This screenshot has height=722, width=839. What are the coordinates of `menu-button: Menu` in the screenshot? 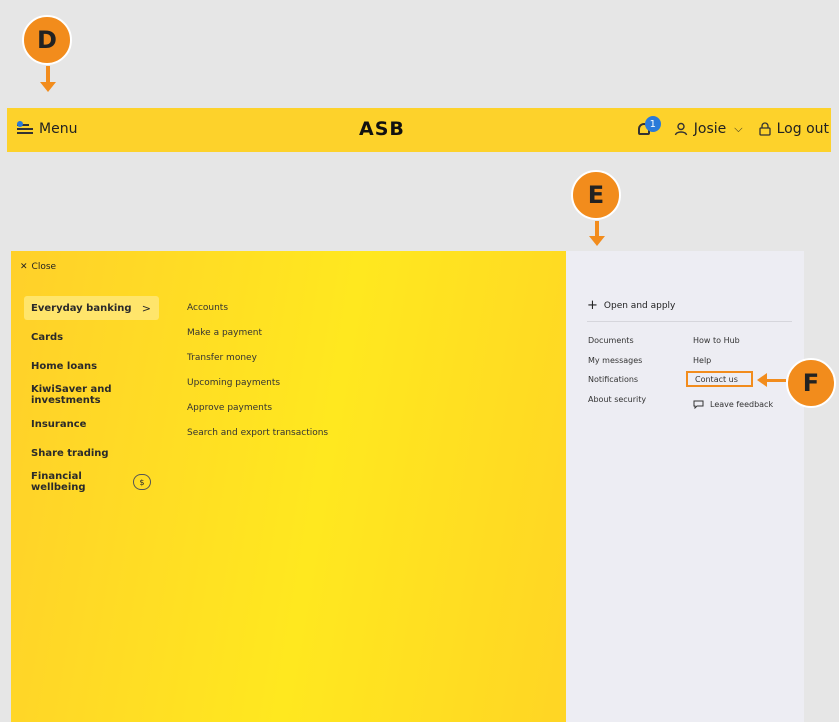 It's located at (47, 129).